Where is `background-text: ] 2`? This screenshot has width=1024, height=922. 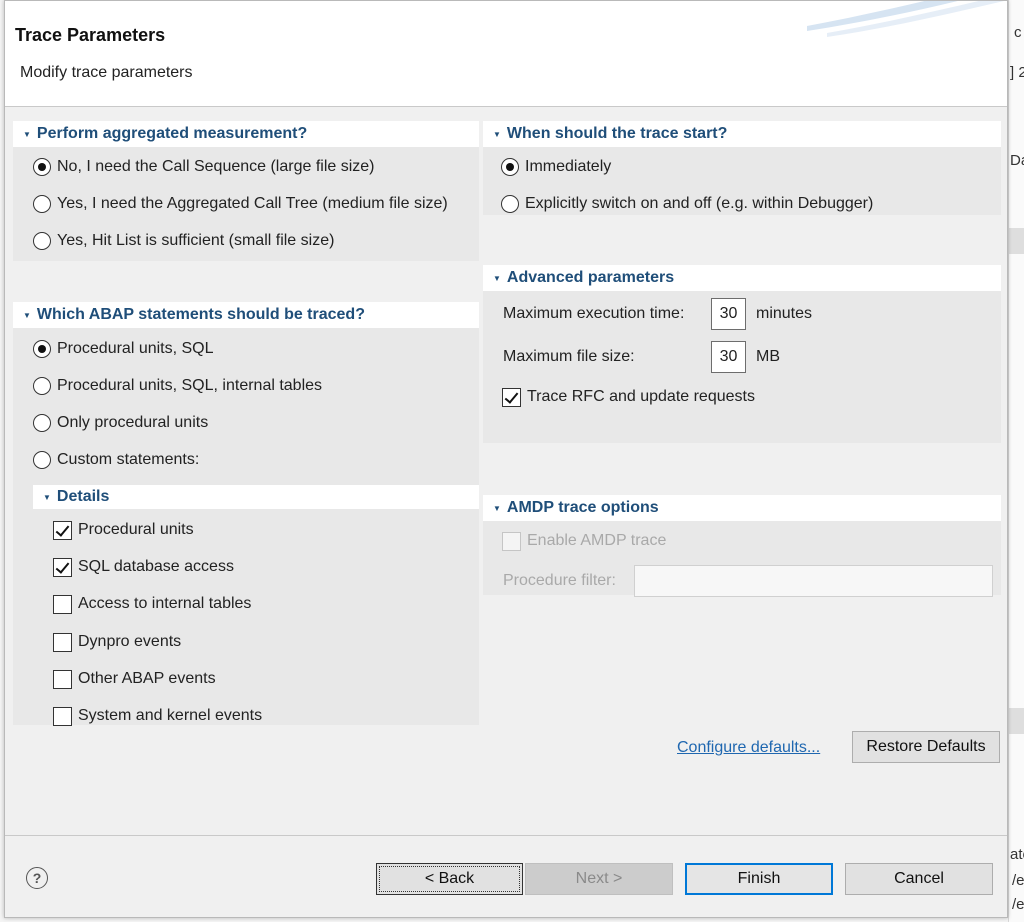 background-text: ] 2 is located at coordinates (1017, 72).